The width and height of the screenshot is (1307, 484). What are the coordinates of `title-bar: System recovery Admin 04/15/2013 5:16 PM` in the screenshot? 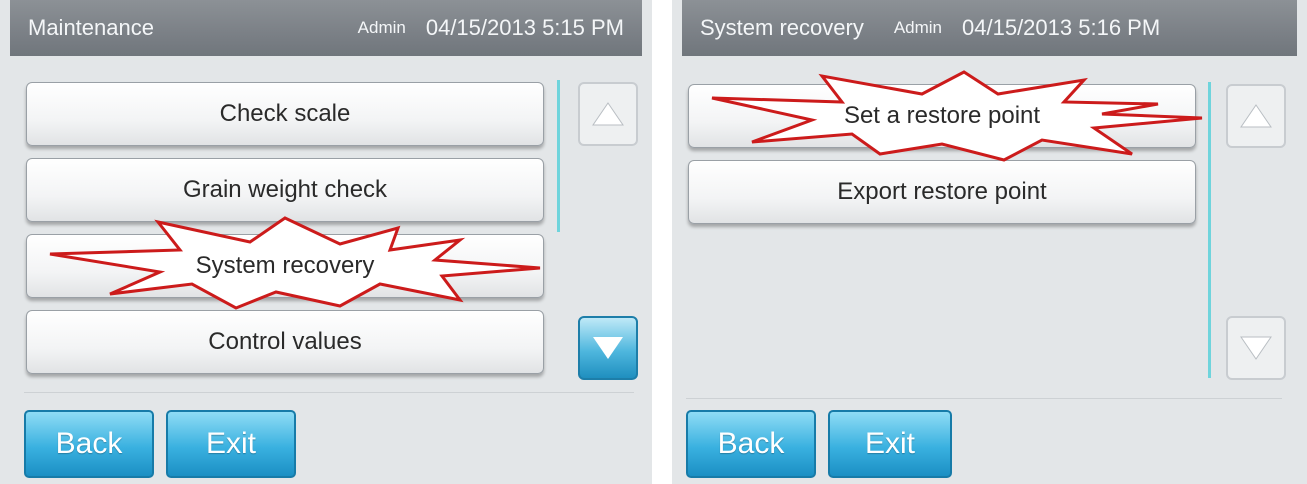 It's located at (989, 28).